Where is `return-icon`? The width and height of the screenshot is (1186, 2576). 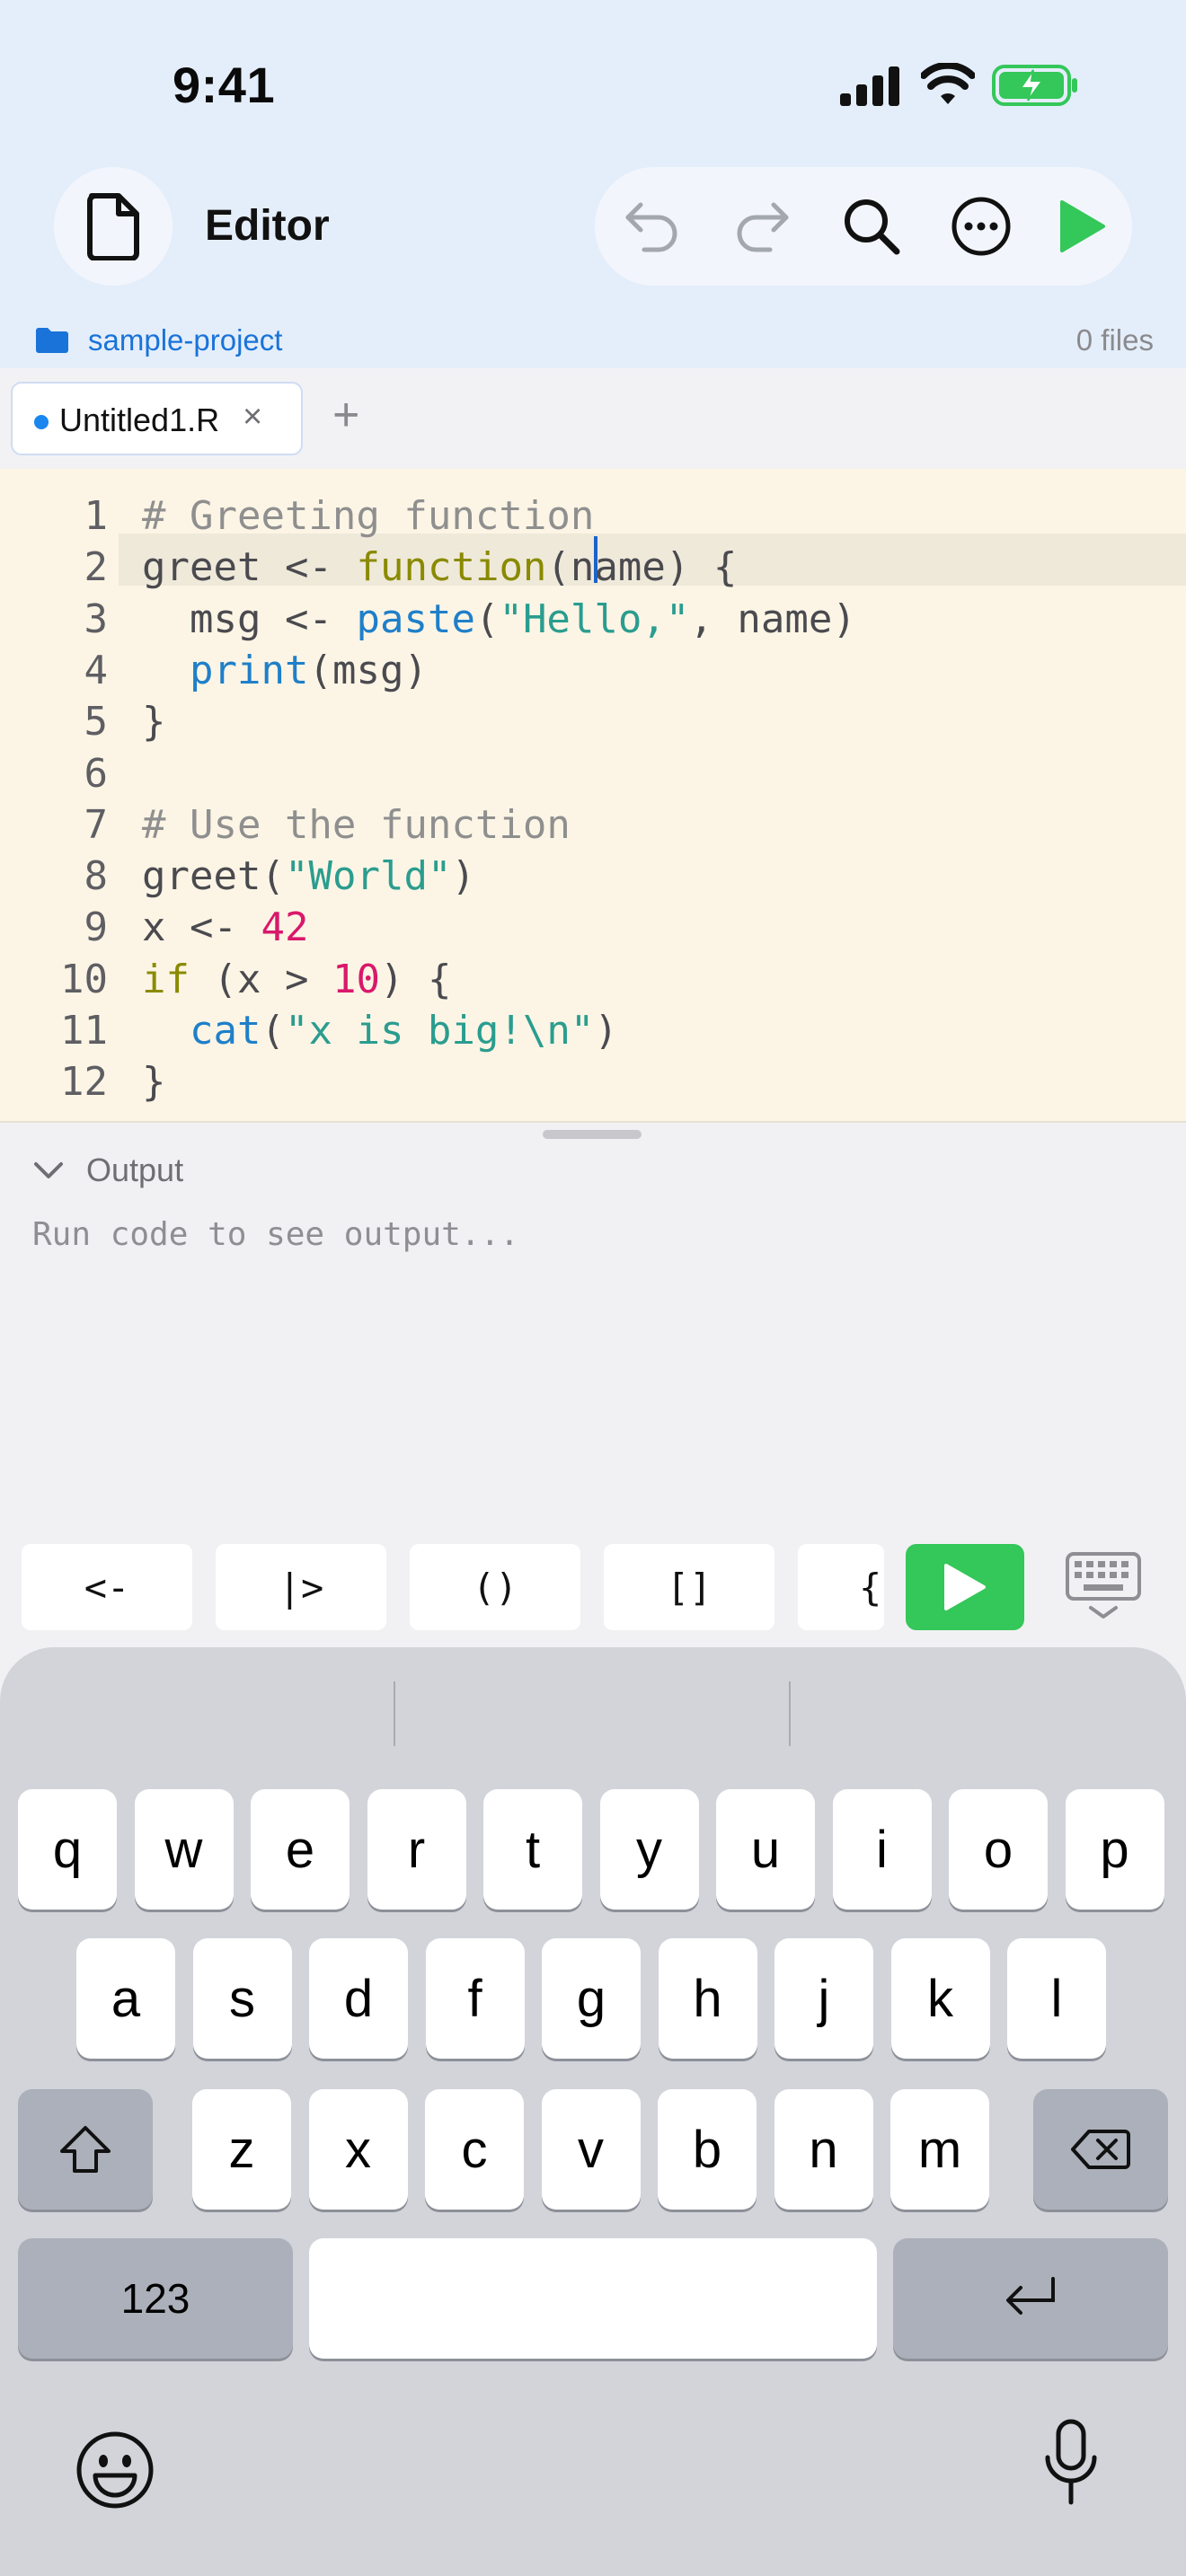
return-icon is located at coordinates (1030, 2296).